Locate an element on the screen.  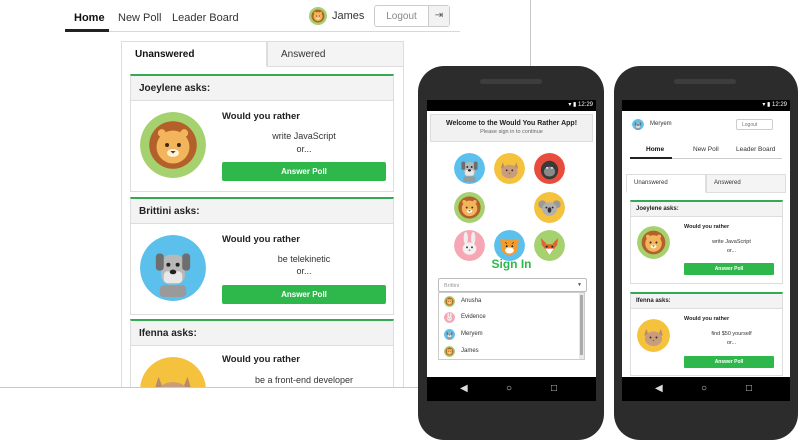
dropdown-scrollbar-thumb is located at coordinates (581, 325).